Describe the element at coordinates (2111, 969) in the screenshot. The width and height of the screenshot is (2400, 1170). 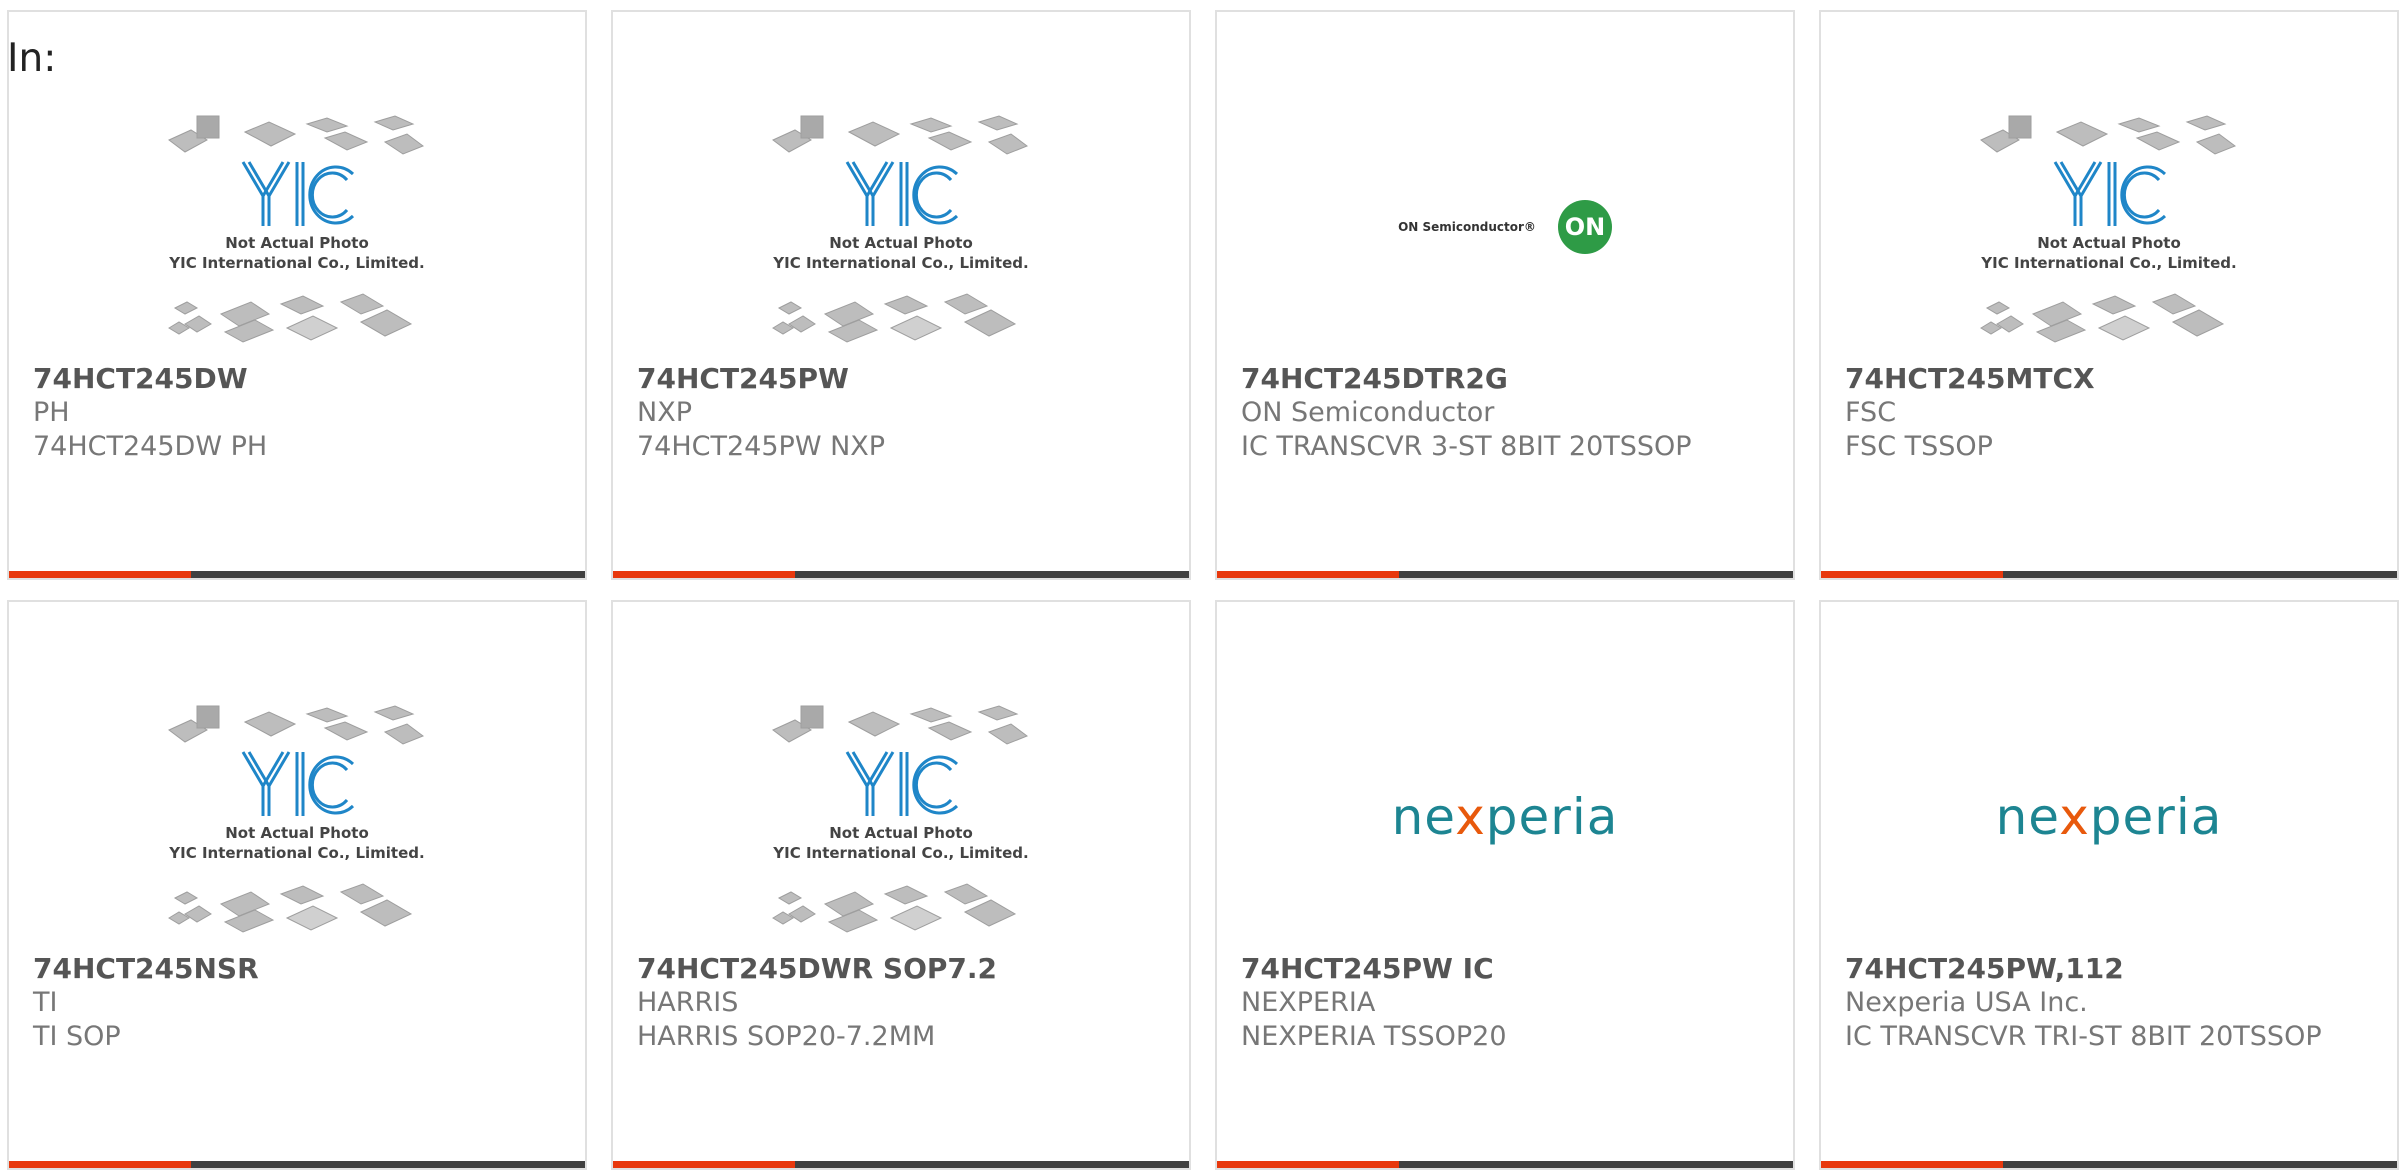
I see `part-number-link: 74HCT245PW,112` at that location.